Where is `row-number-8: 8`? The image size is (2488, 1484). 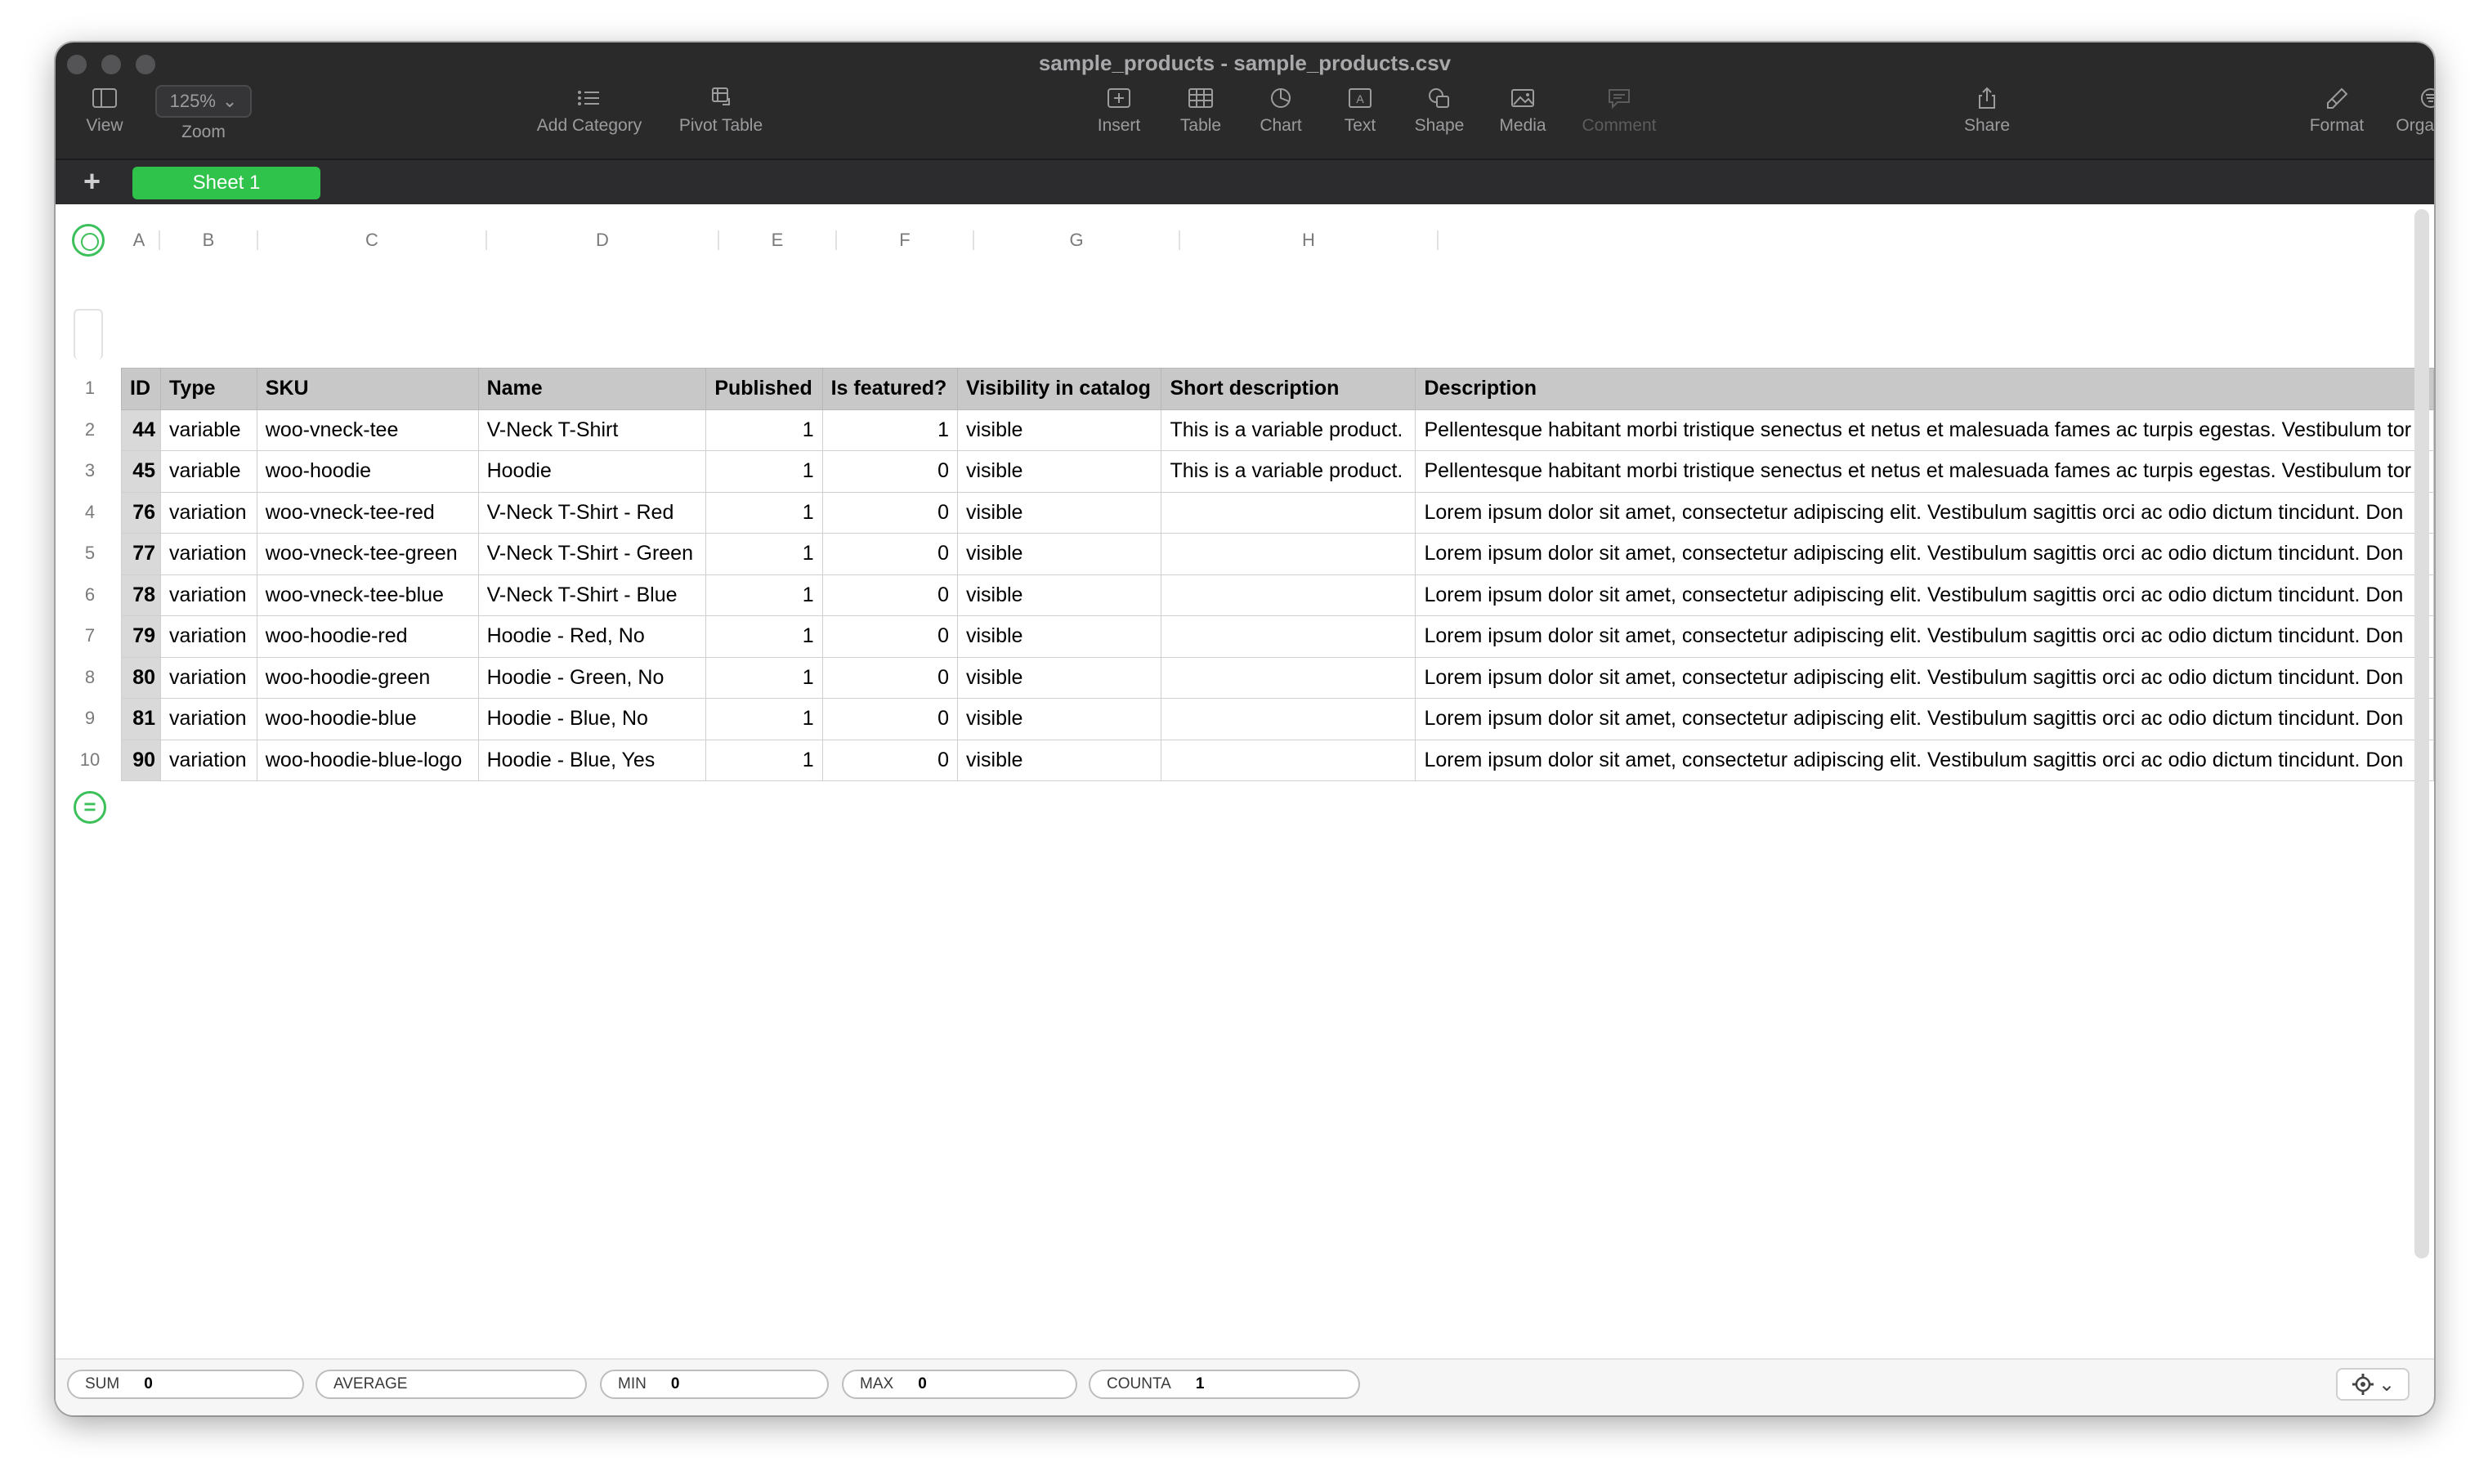
row-number-8: 8 is located at coordinates (90, 677).